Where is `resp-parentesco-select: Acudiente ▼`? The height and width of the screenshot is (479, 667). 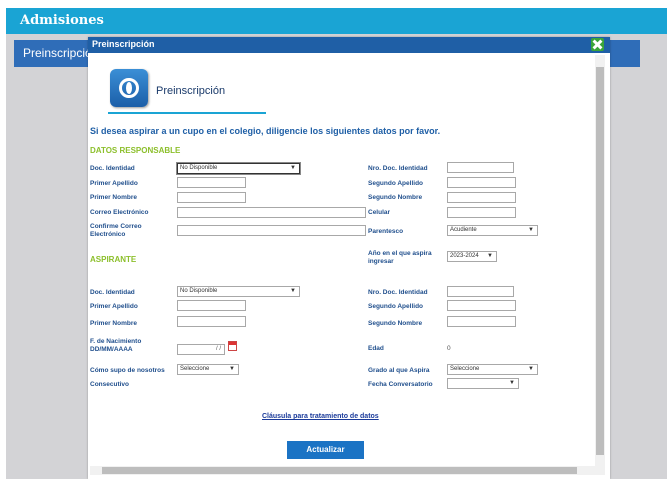
resp-parentesco-select: Acudiente ▼ is located at coordinates (492, 230).